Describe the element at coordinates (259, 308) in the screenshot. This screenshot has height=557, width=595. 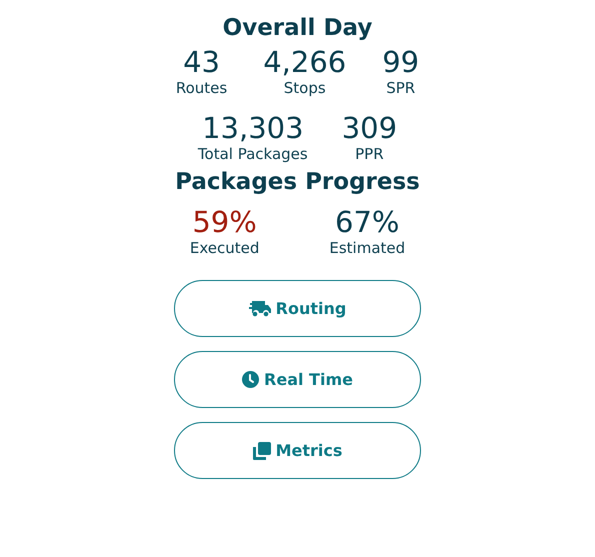
I see `truck-icon` at that location.